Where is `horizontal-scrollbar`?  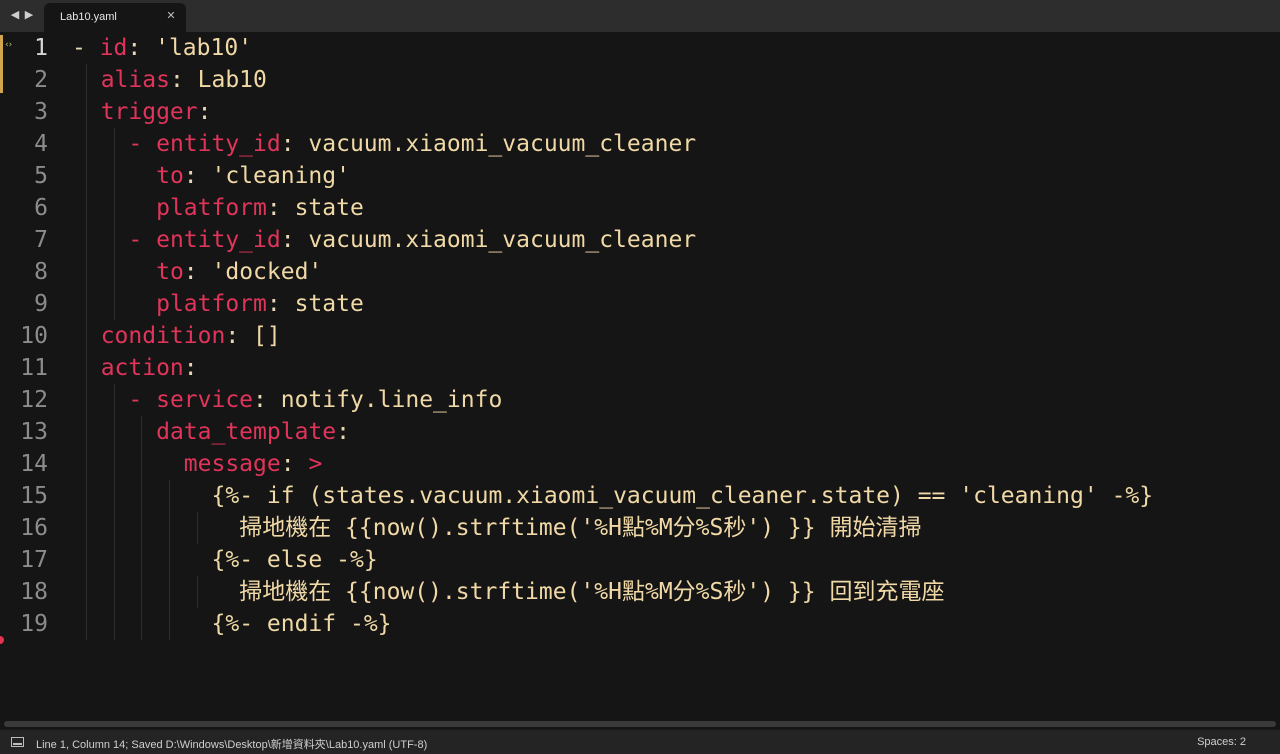
horizontal-scrollbar is located at coordinates (640, 724).